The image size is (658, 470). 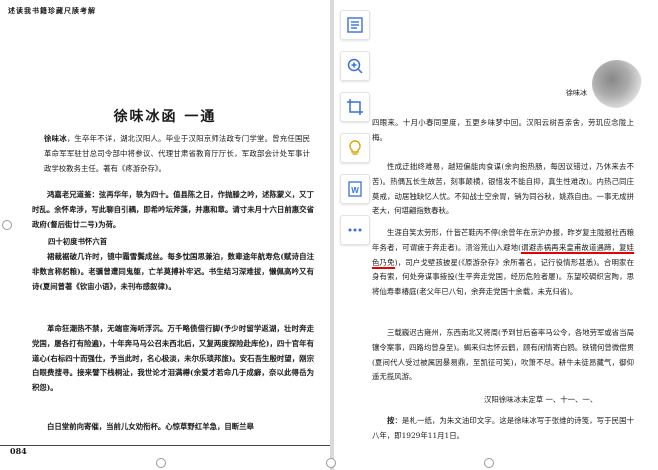 What do you see at coordinates (391, 420) in the screenshot?
I see `editor-note-label: 按` at bounding box center [391, 420].